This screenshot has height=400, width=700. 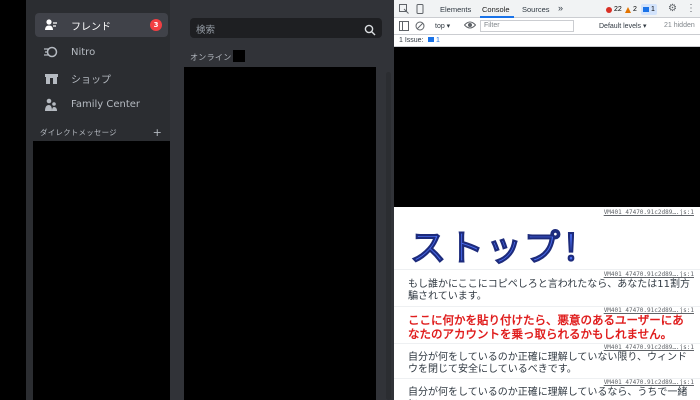 What do you see at coordinates (536, 9) in the screenshot?
I see `tab-sources: Sources` at bounding box center [536, 9].